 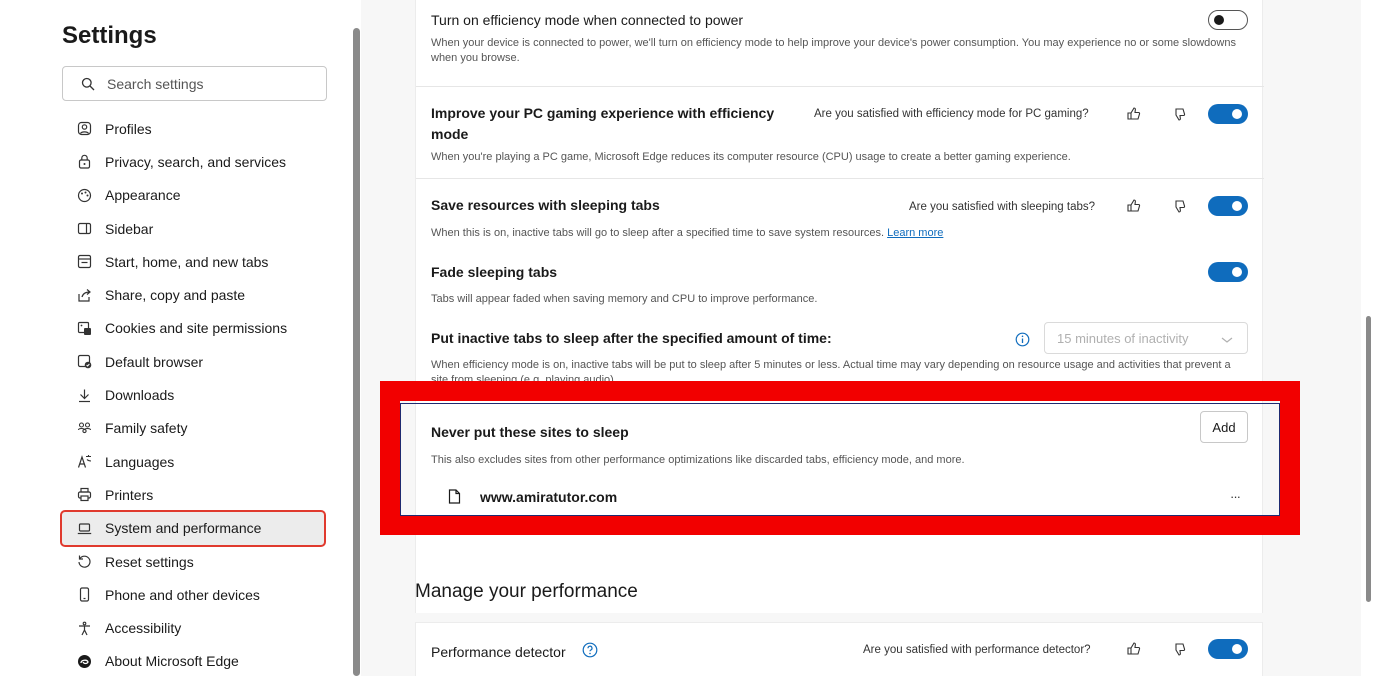 What do you see at coordinates (450, 134) in the screenshot?
I see `gaming-title-line2: mode` at bounding box center [450, 134].